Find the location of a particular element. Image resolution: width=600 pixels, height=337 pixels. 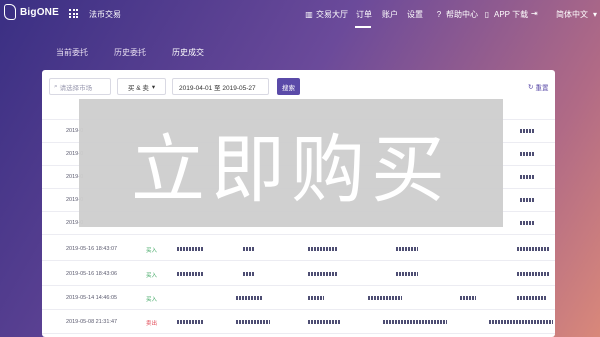

brand-name: BigONE is located at coordinates (39, 12).